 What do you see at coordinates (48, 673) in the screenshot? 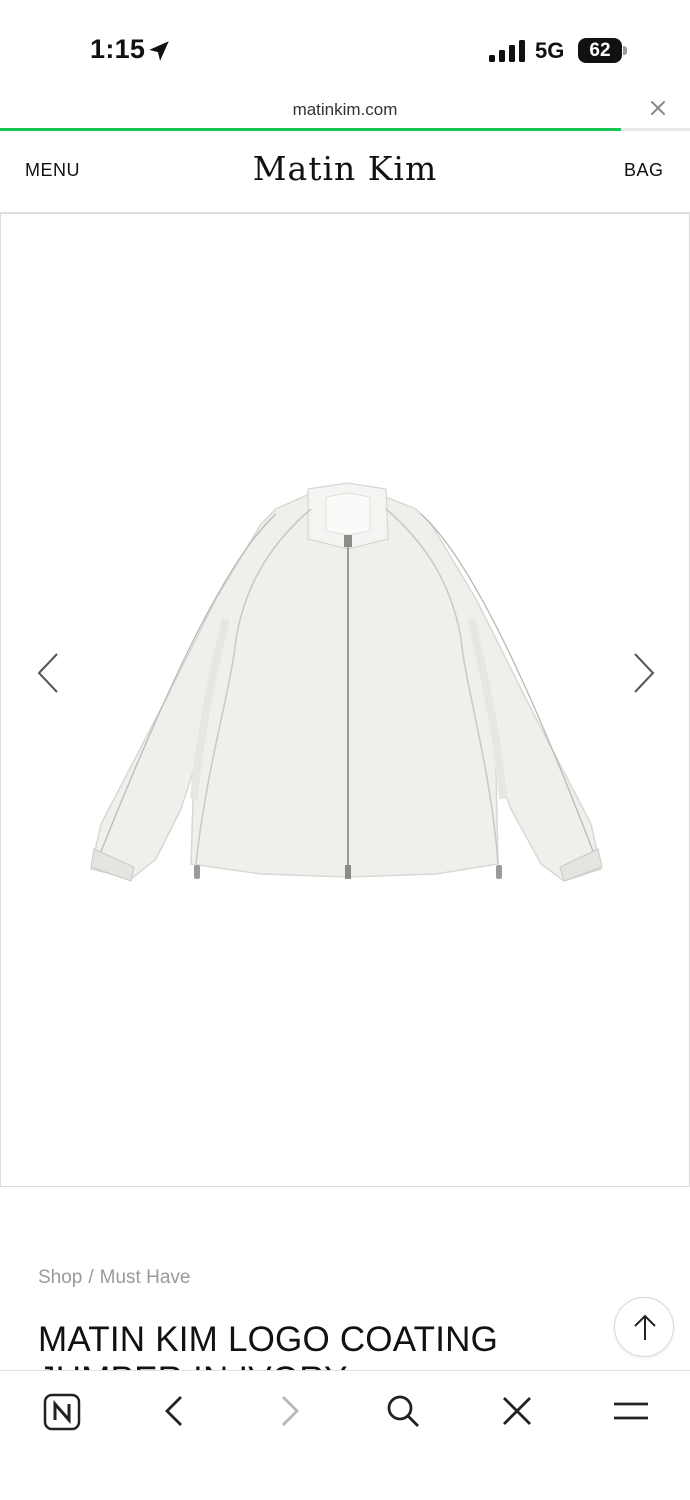
I see `chevron-left-icon` at bounding box center [48, 673].